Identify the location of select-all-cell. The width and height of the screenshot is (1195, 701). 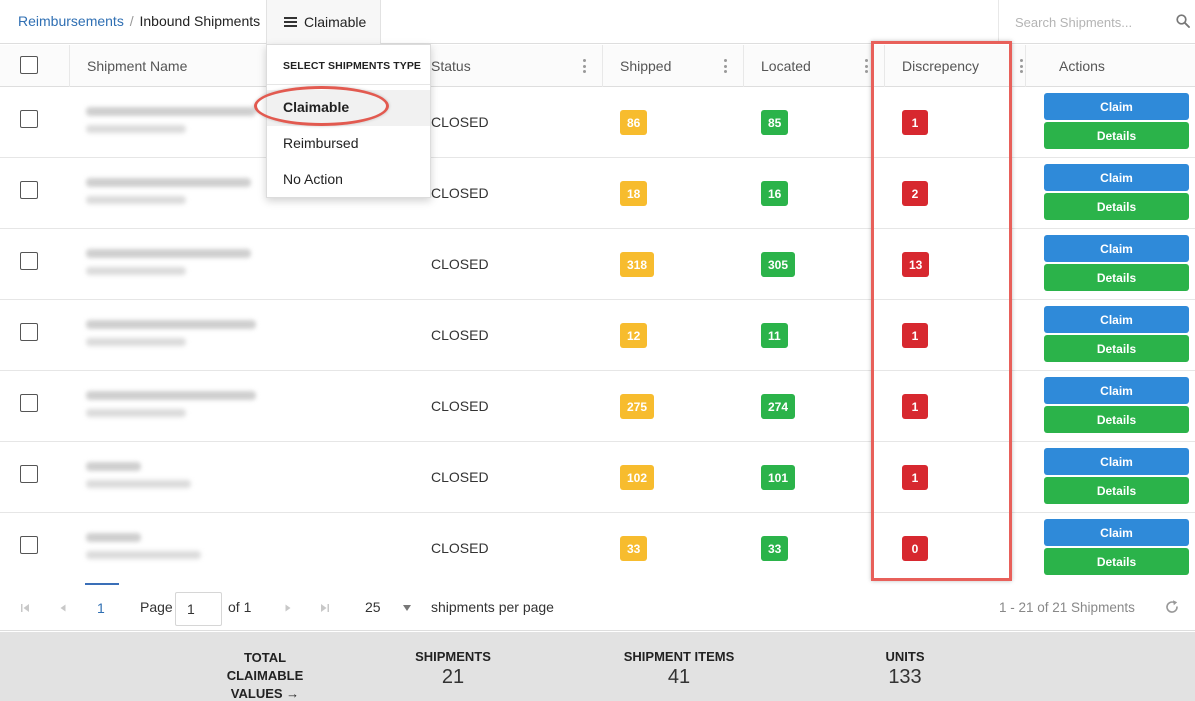
(35, 66).